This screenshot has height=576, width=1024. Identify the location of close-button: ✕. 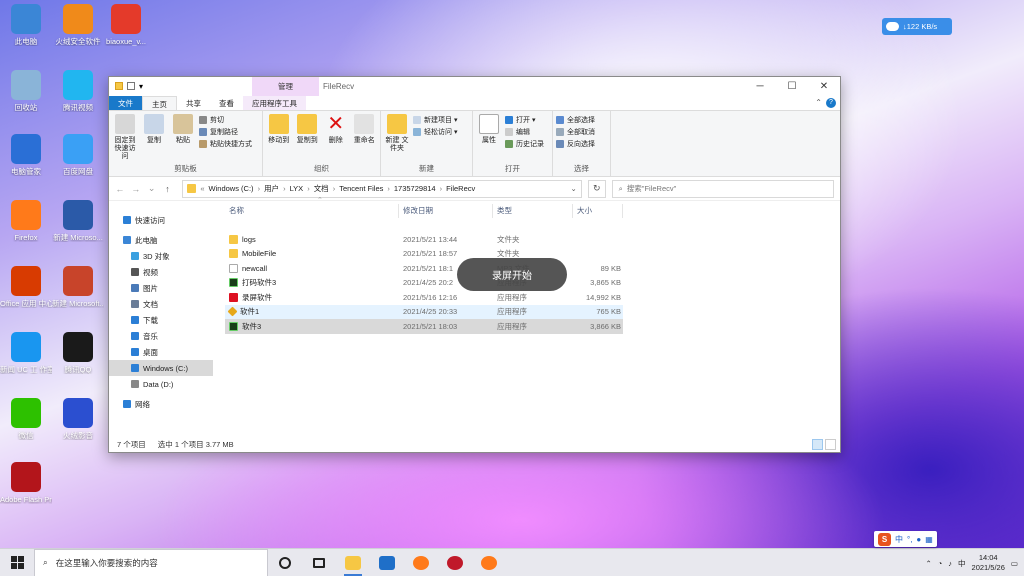
(824, 86).